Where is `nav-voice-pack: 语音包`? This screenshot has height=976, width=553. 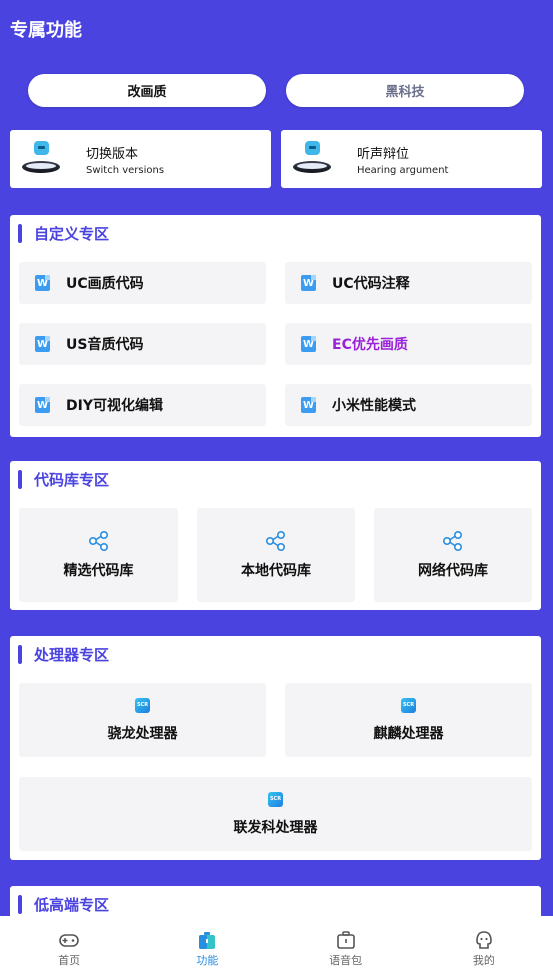
nav-voice-pack: 语音包 is located at coordinates (346, 946).